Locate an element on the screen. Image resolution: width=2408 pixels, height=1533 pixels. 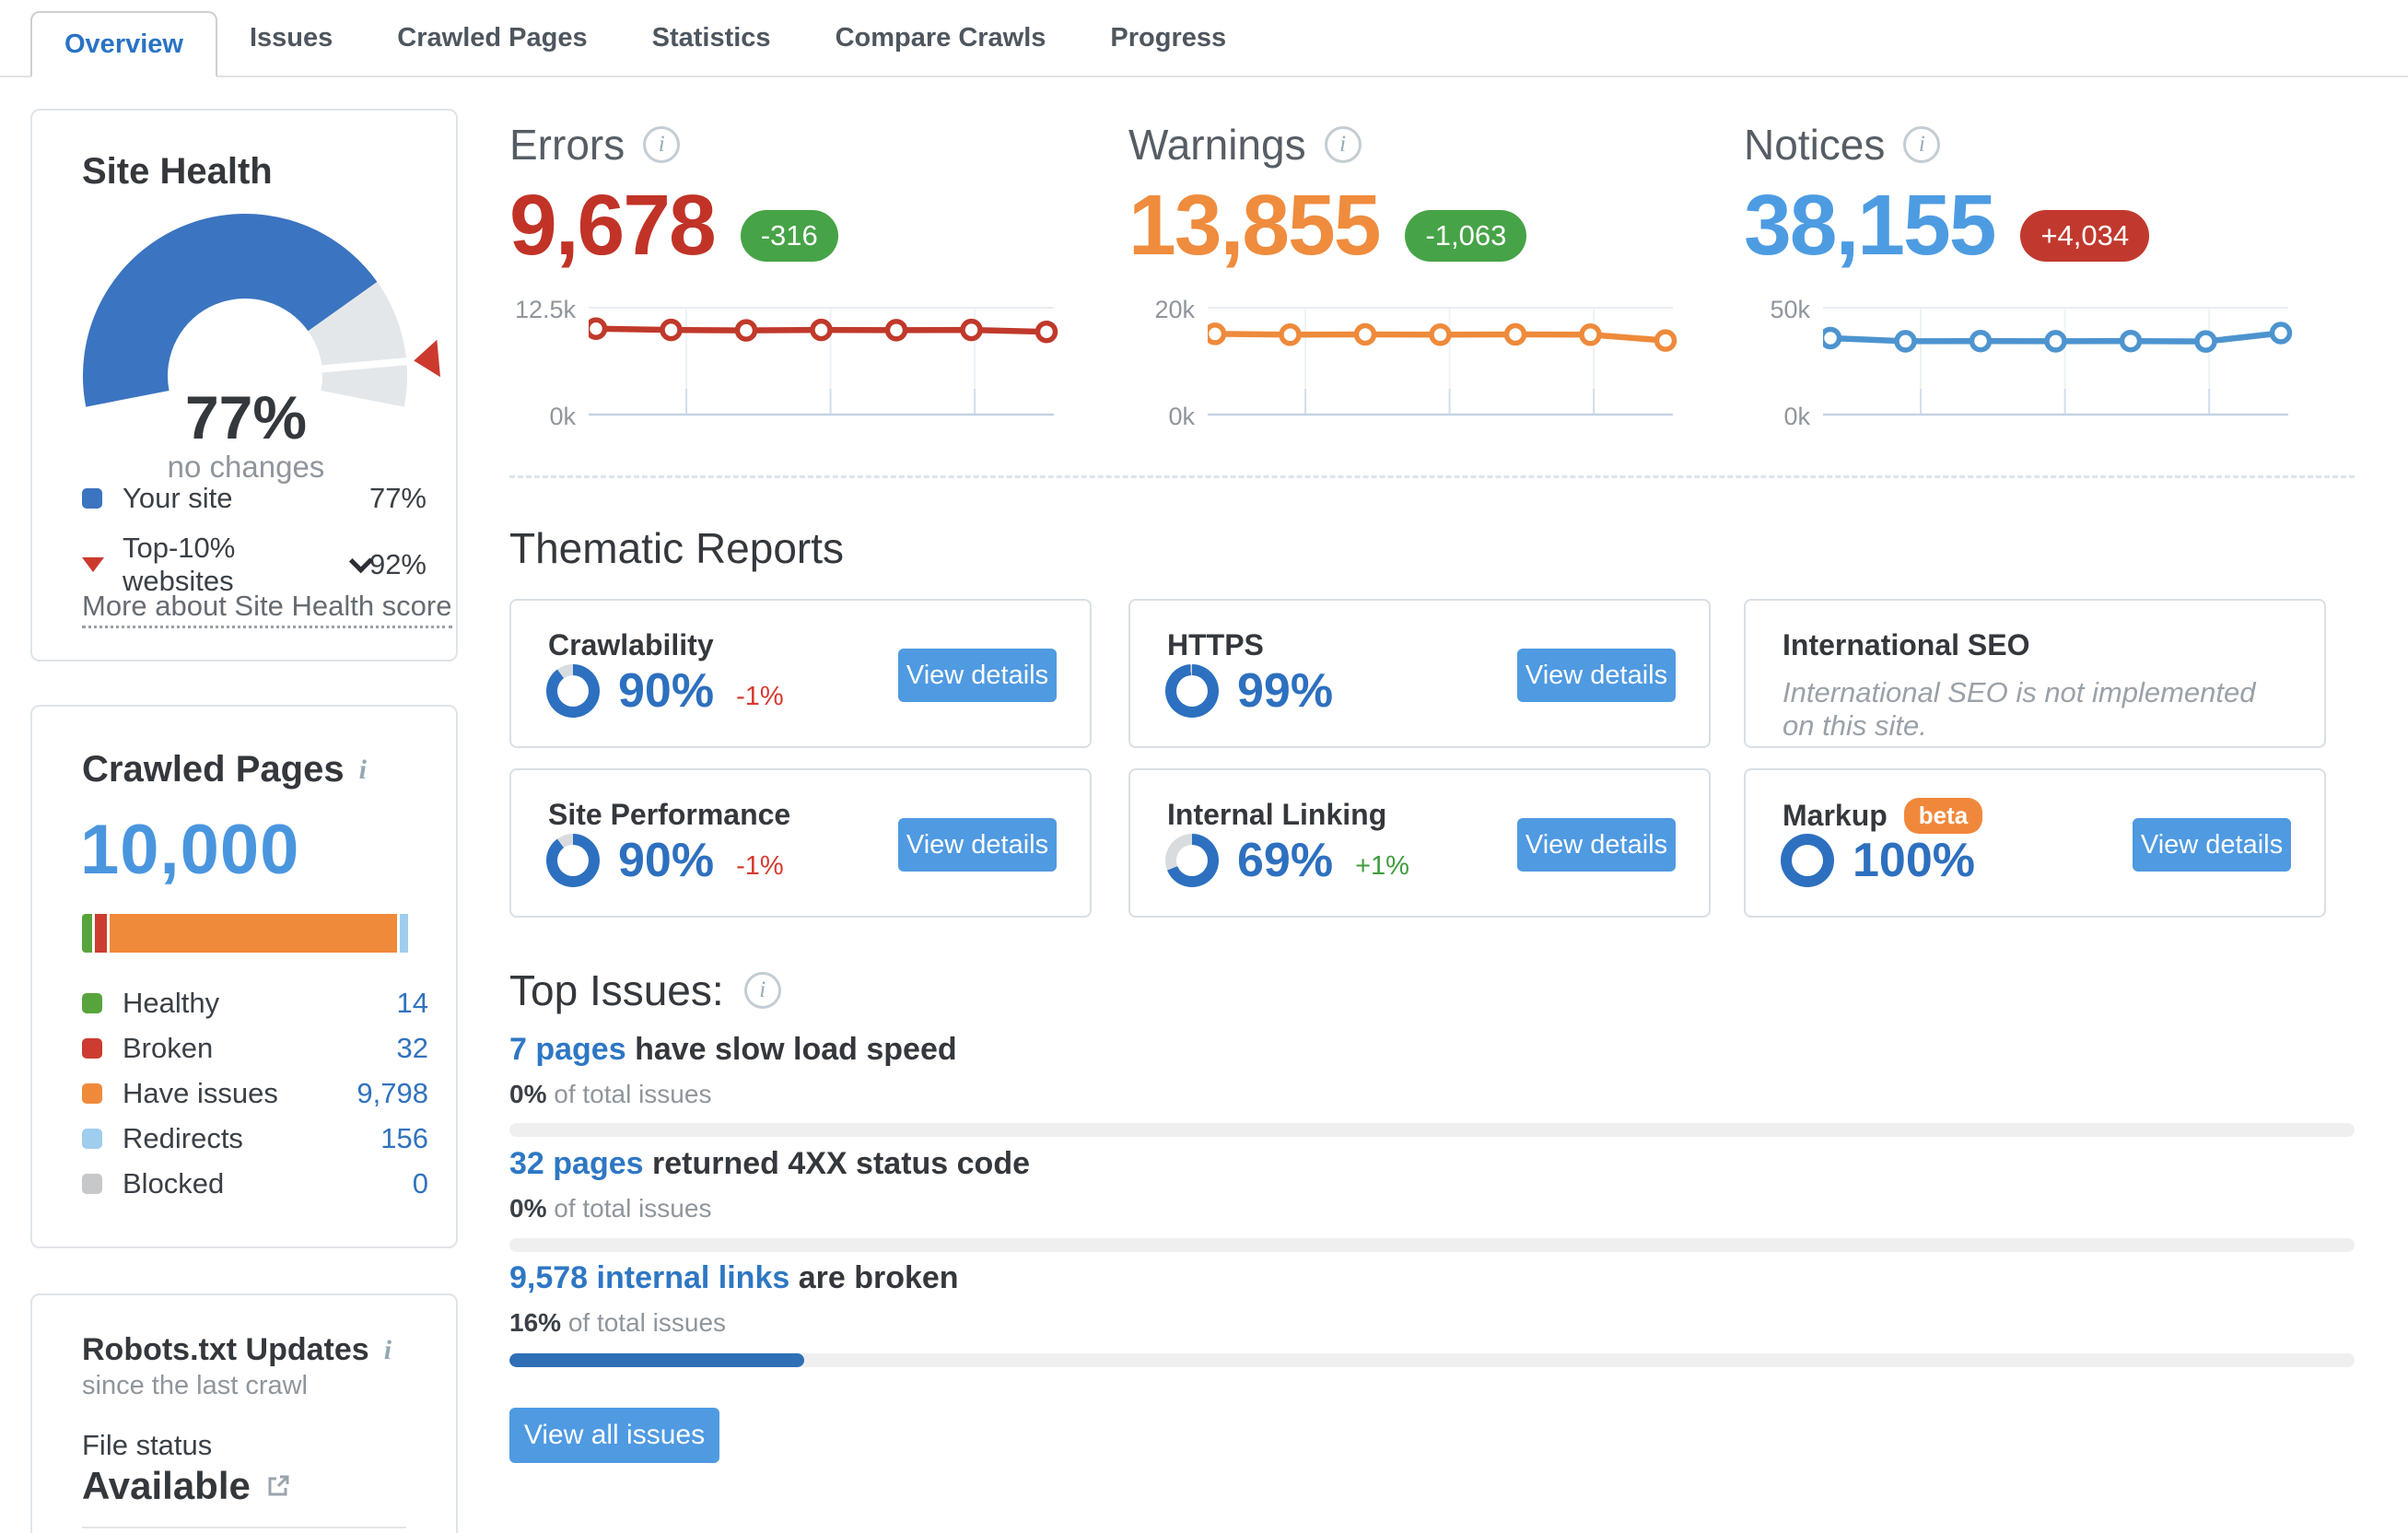
blocked-value: 0 is located at coordinates (420, 1183).